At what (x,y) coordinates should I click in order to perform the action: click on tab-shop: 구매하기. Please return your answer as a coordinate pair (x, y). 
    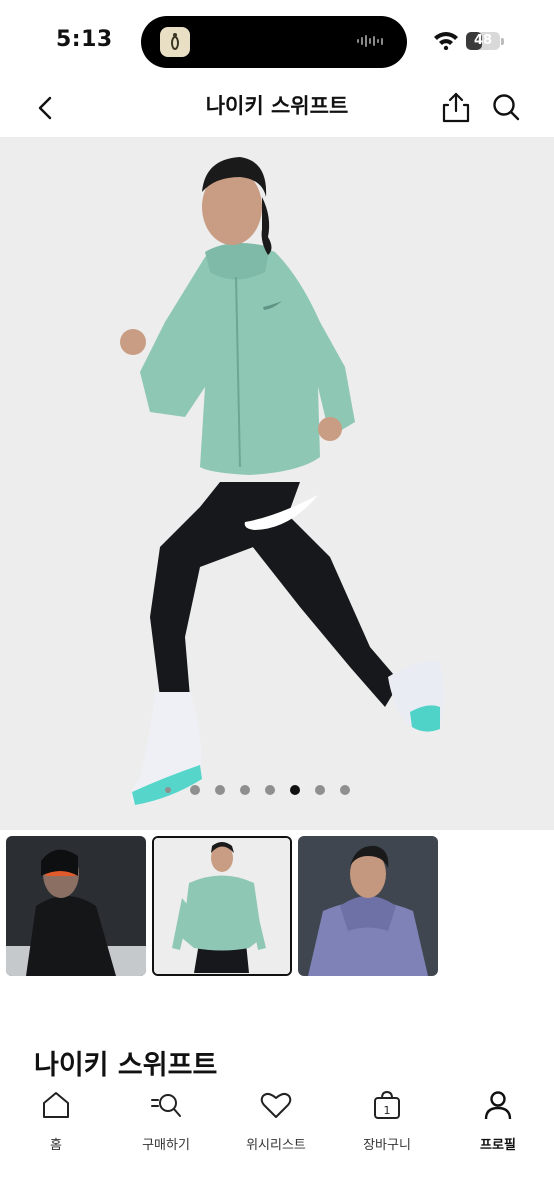
    Looking at the image, I should click on (166, 1123).